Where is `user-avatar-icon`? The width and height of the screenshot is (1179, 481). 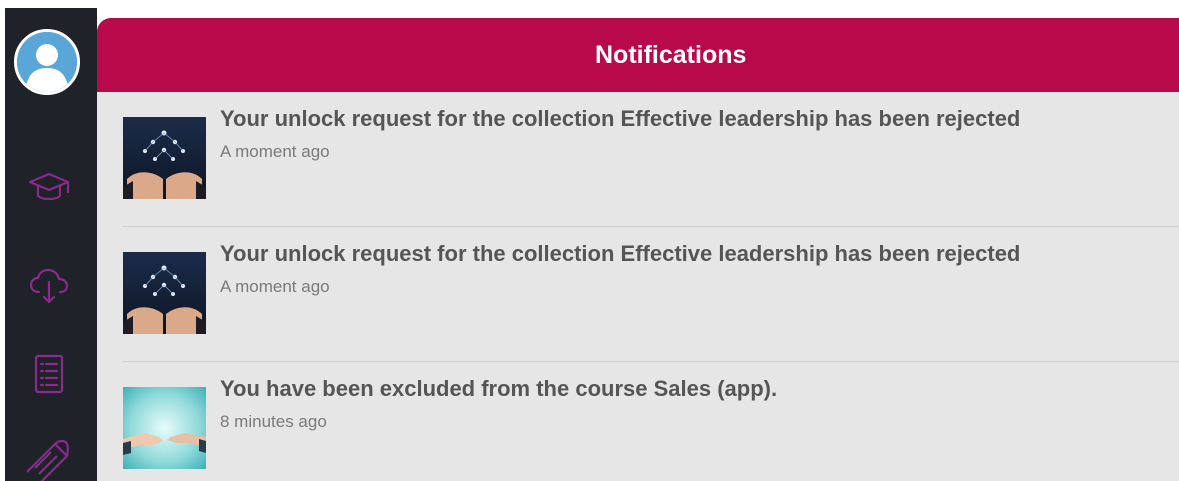
user-avatar-icon is located at coordinates (47, 62).